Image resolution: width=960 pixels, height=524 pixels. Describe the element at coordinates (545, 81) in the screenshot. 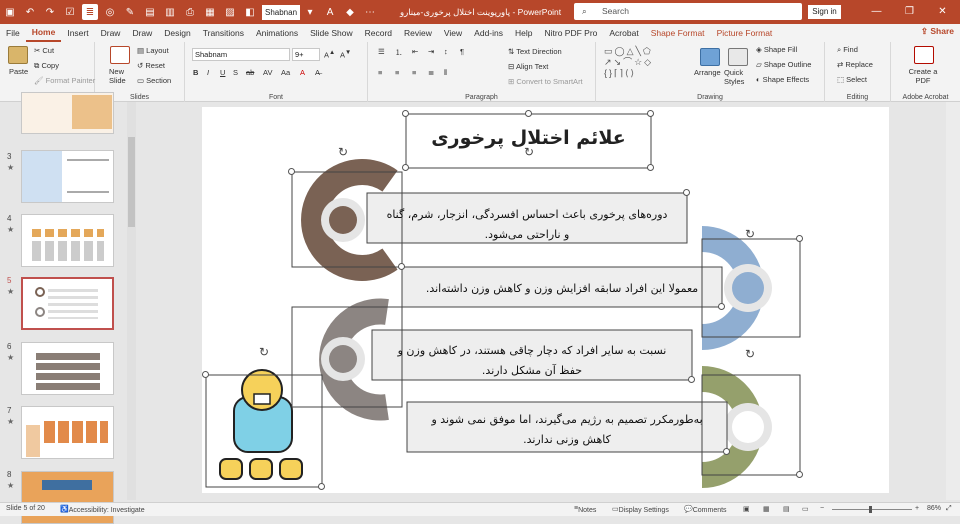

I see `convert-smartart-button: ⊞ Convert to SmartArt` at that location.